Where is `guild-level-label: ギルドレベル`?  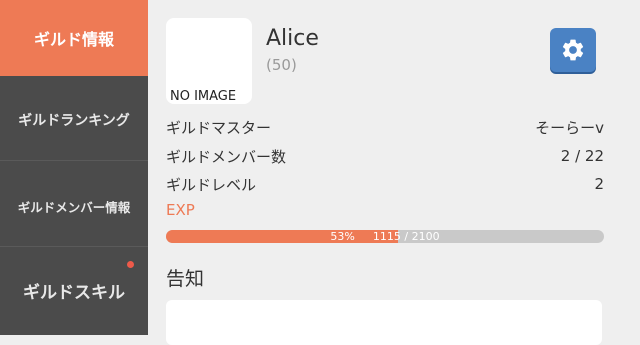 guild-level-label: ギルドレベル is located at coordinates (211, 184).